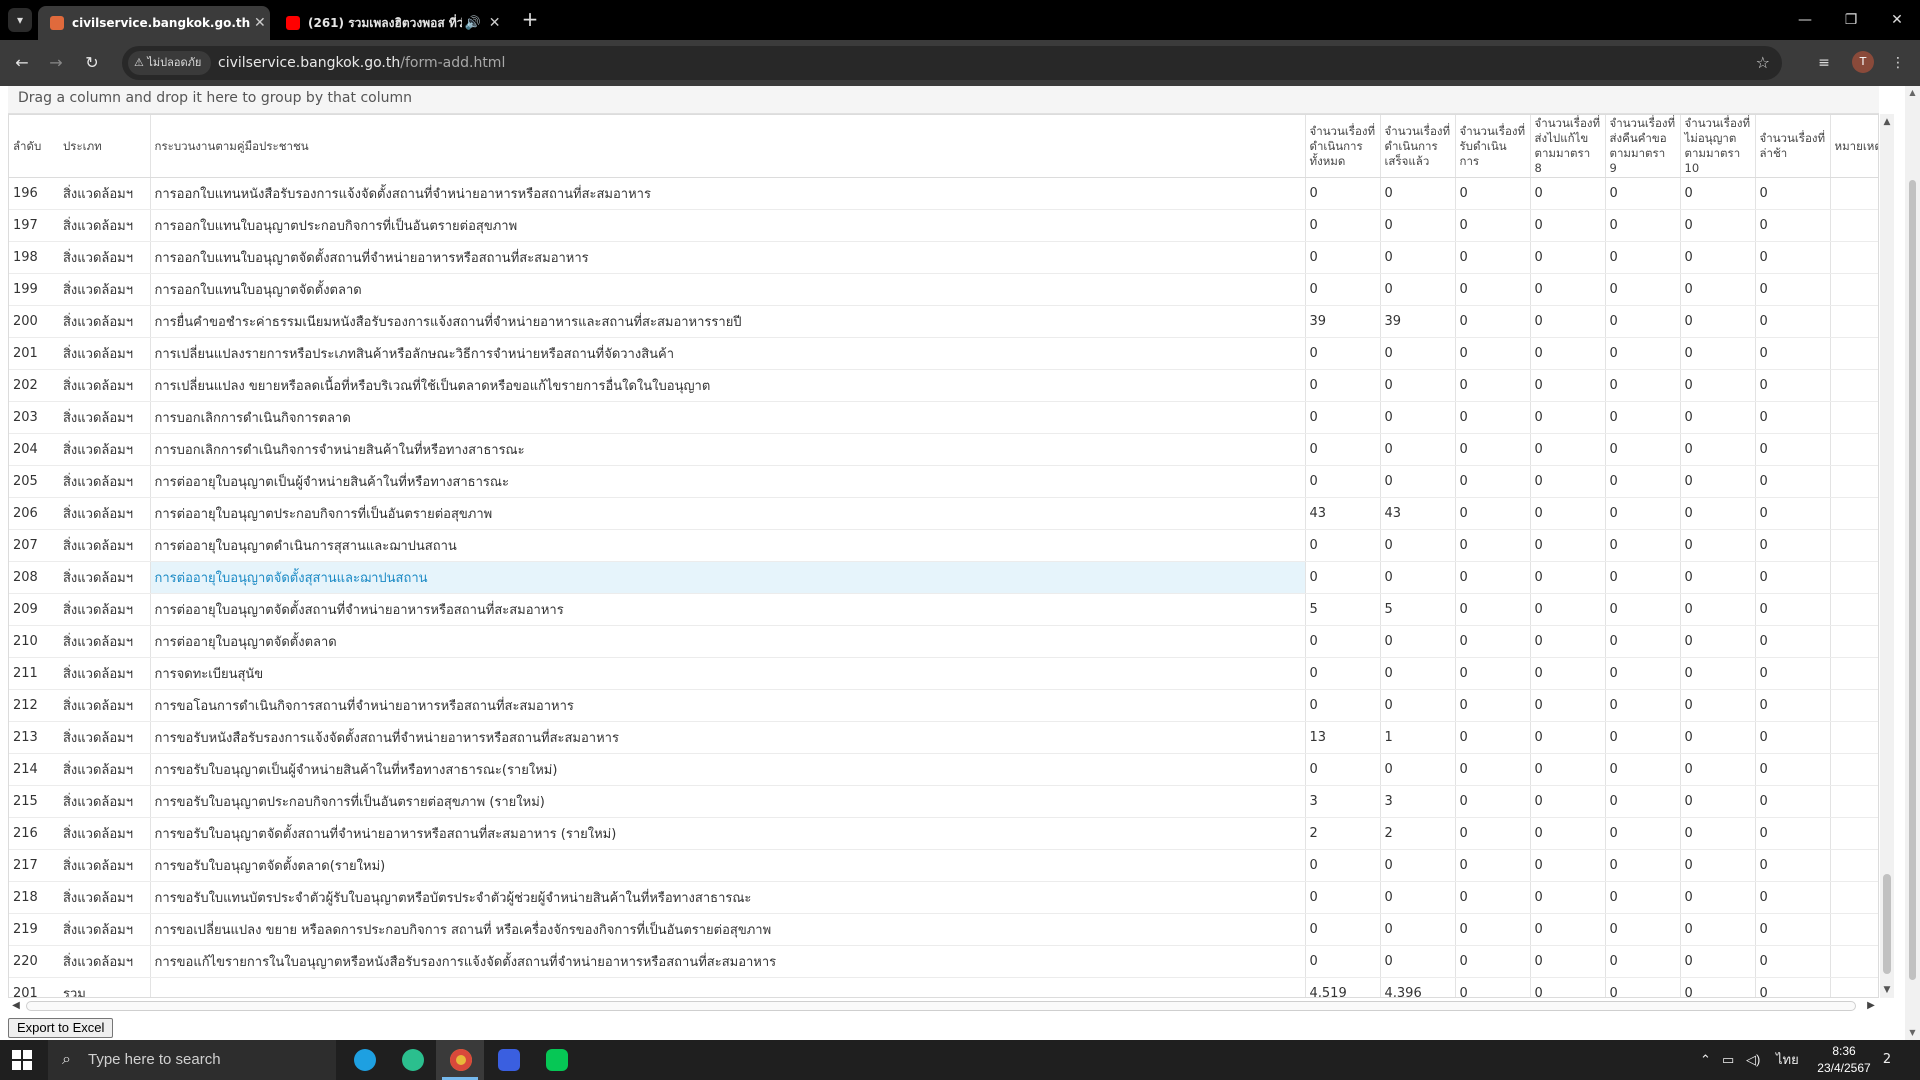 Image resolution: width=1920 pixels, height=1080 pixels. What do you see at coordinates (20, 20) in the screenshot?
I see `tab-search-button: ▾` at bounding box center [20, 20].